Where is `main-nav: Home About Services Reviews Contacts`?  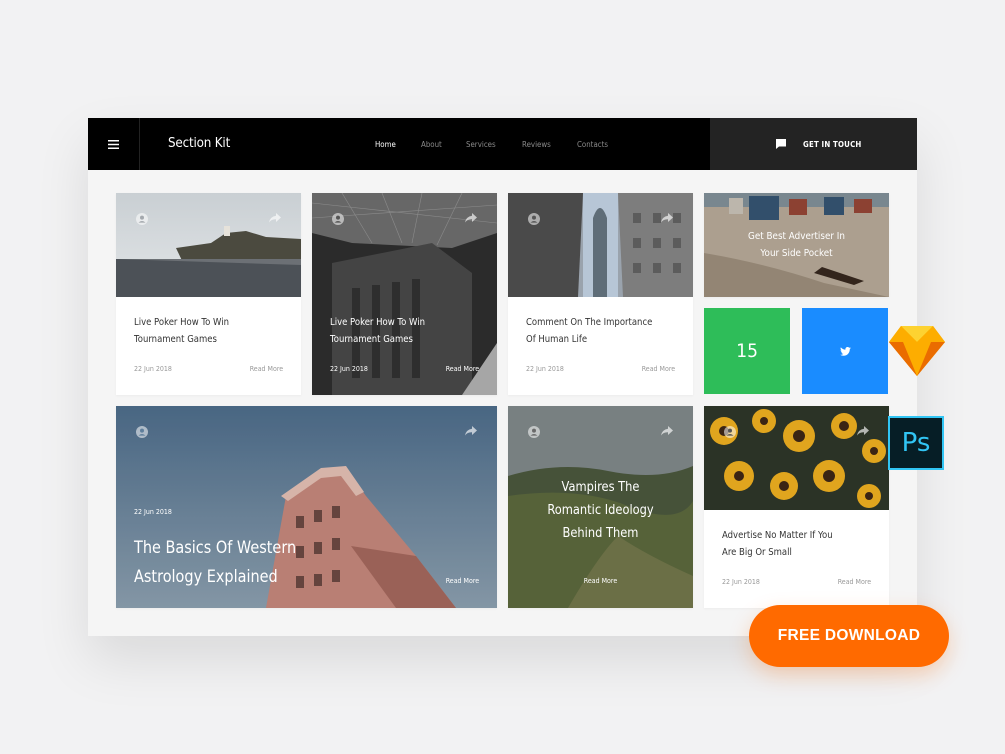 main-nav: Home About Services Reviews Contacts is located at coordinates (504, 144).